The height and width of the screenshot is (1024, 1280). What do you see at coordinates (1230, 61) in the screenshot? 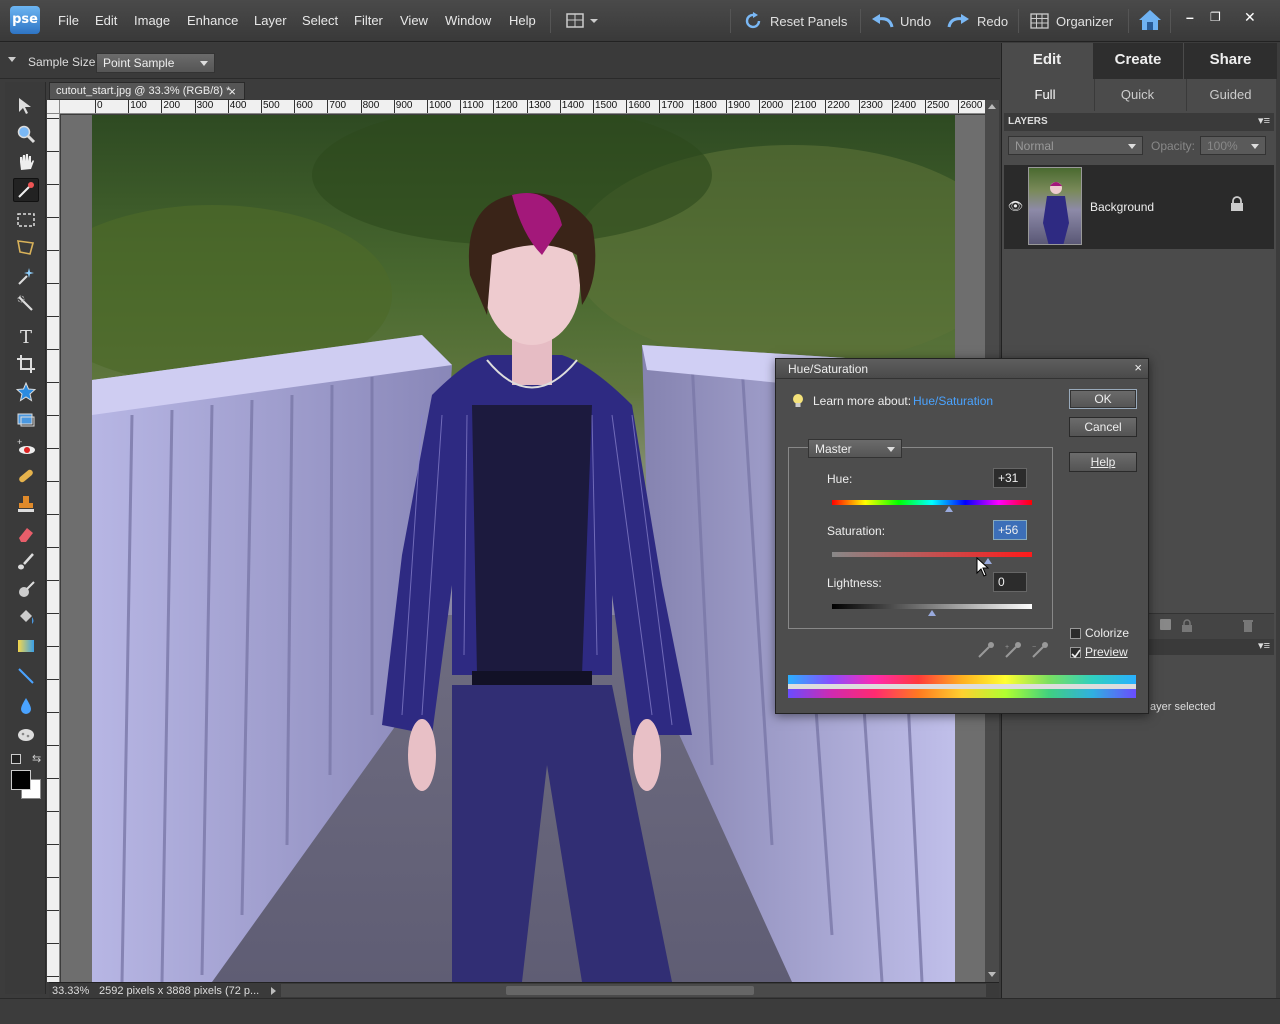
I see `tab-share: Share` at bounding box center [1230, 61].